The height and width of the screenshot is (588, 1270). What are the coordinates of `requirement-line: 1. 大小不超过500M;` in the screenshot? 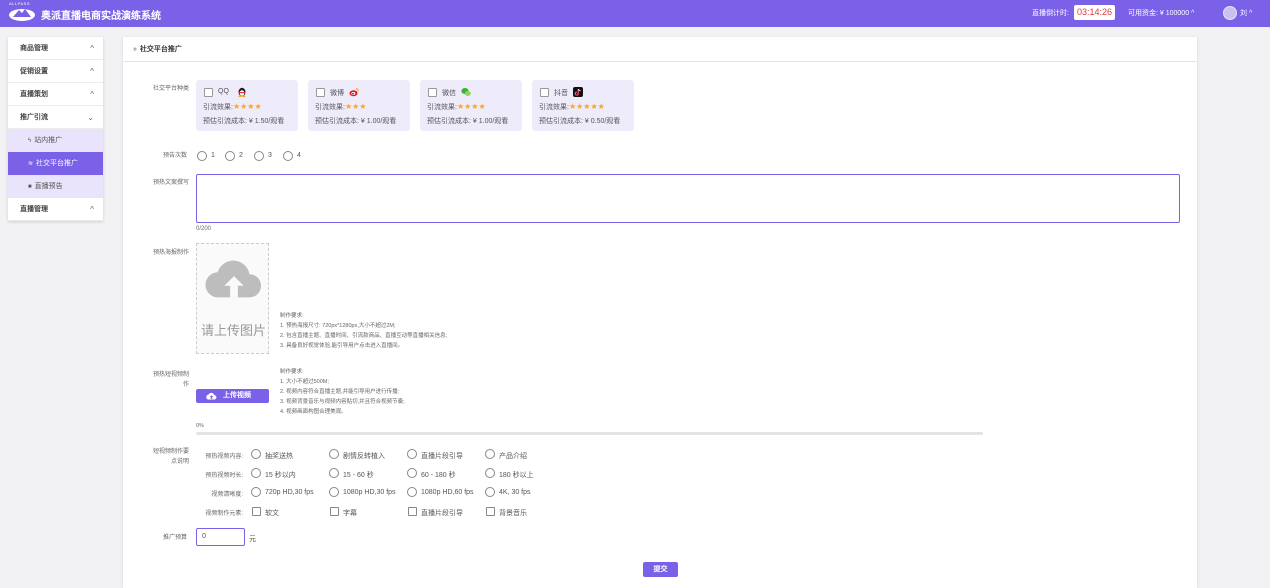 It's located at (304, 382).